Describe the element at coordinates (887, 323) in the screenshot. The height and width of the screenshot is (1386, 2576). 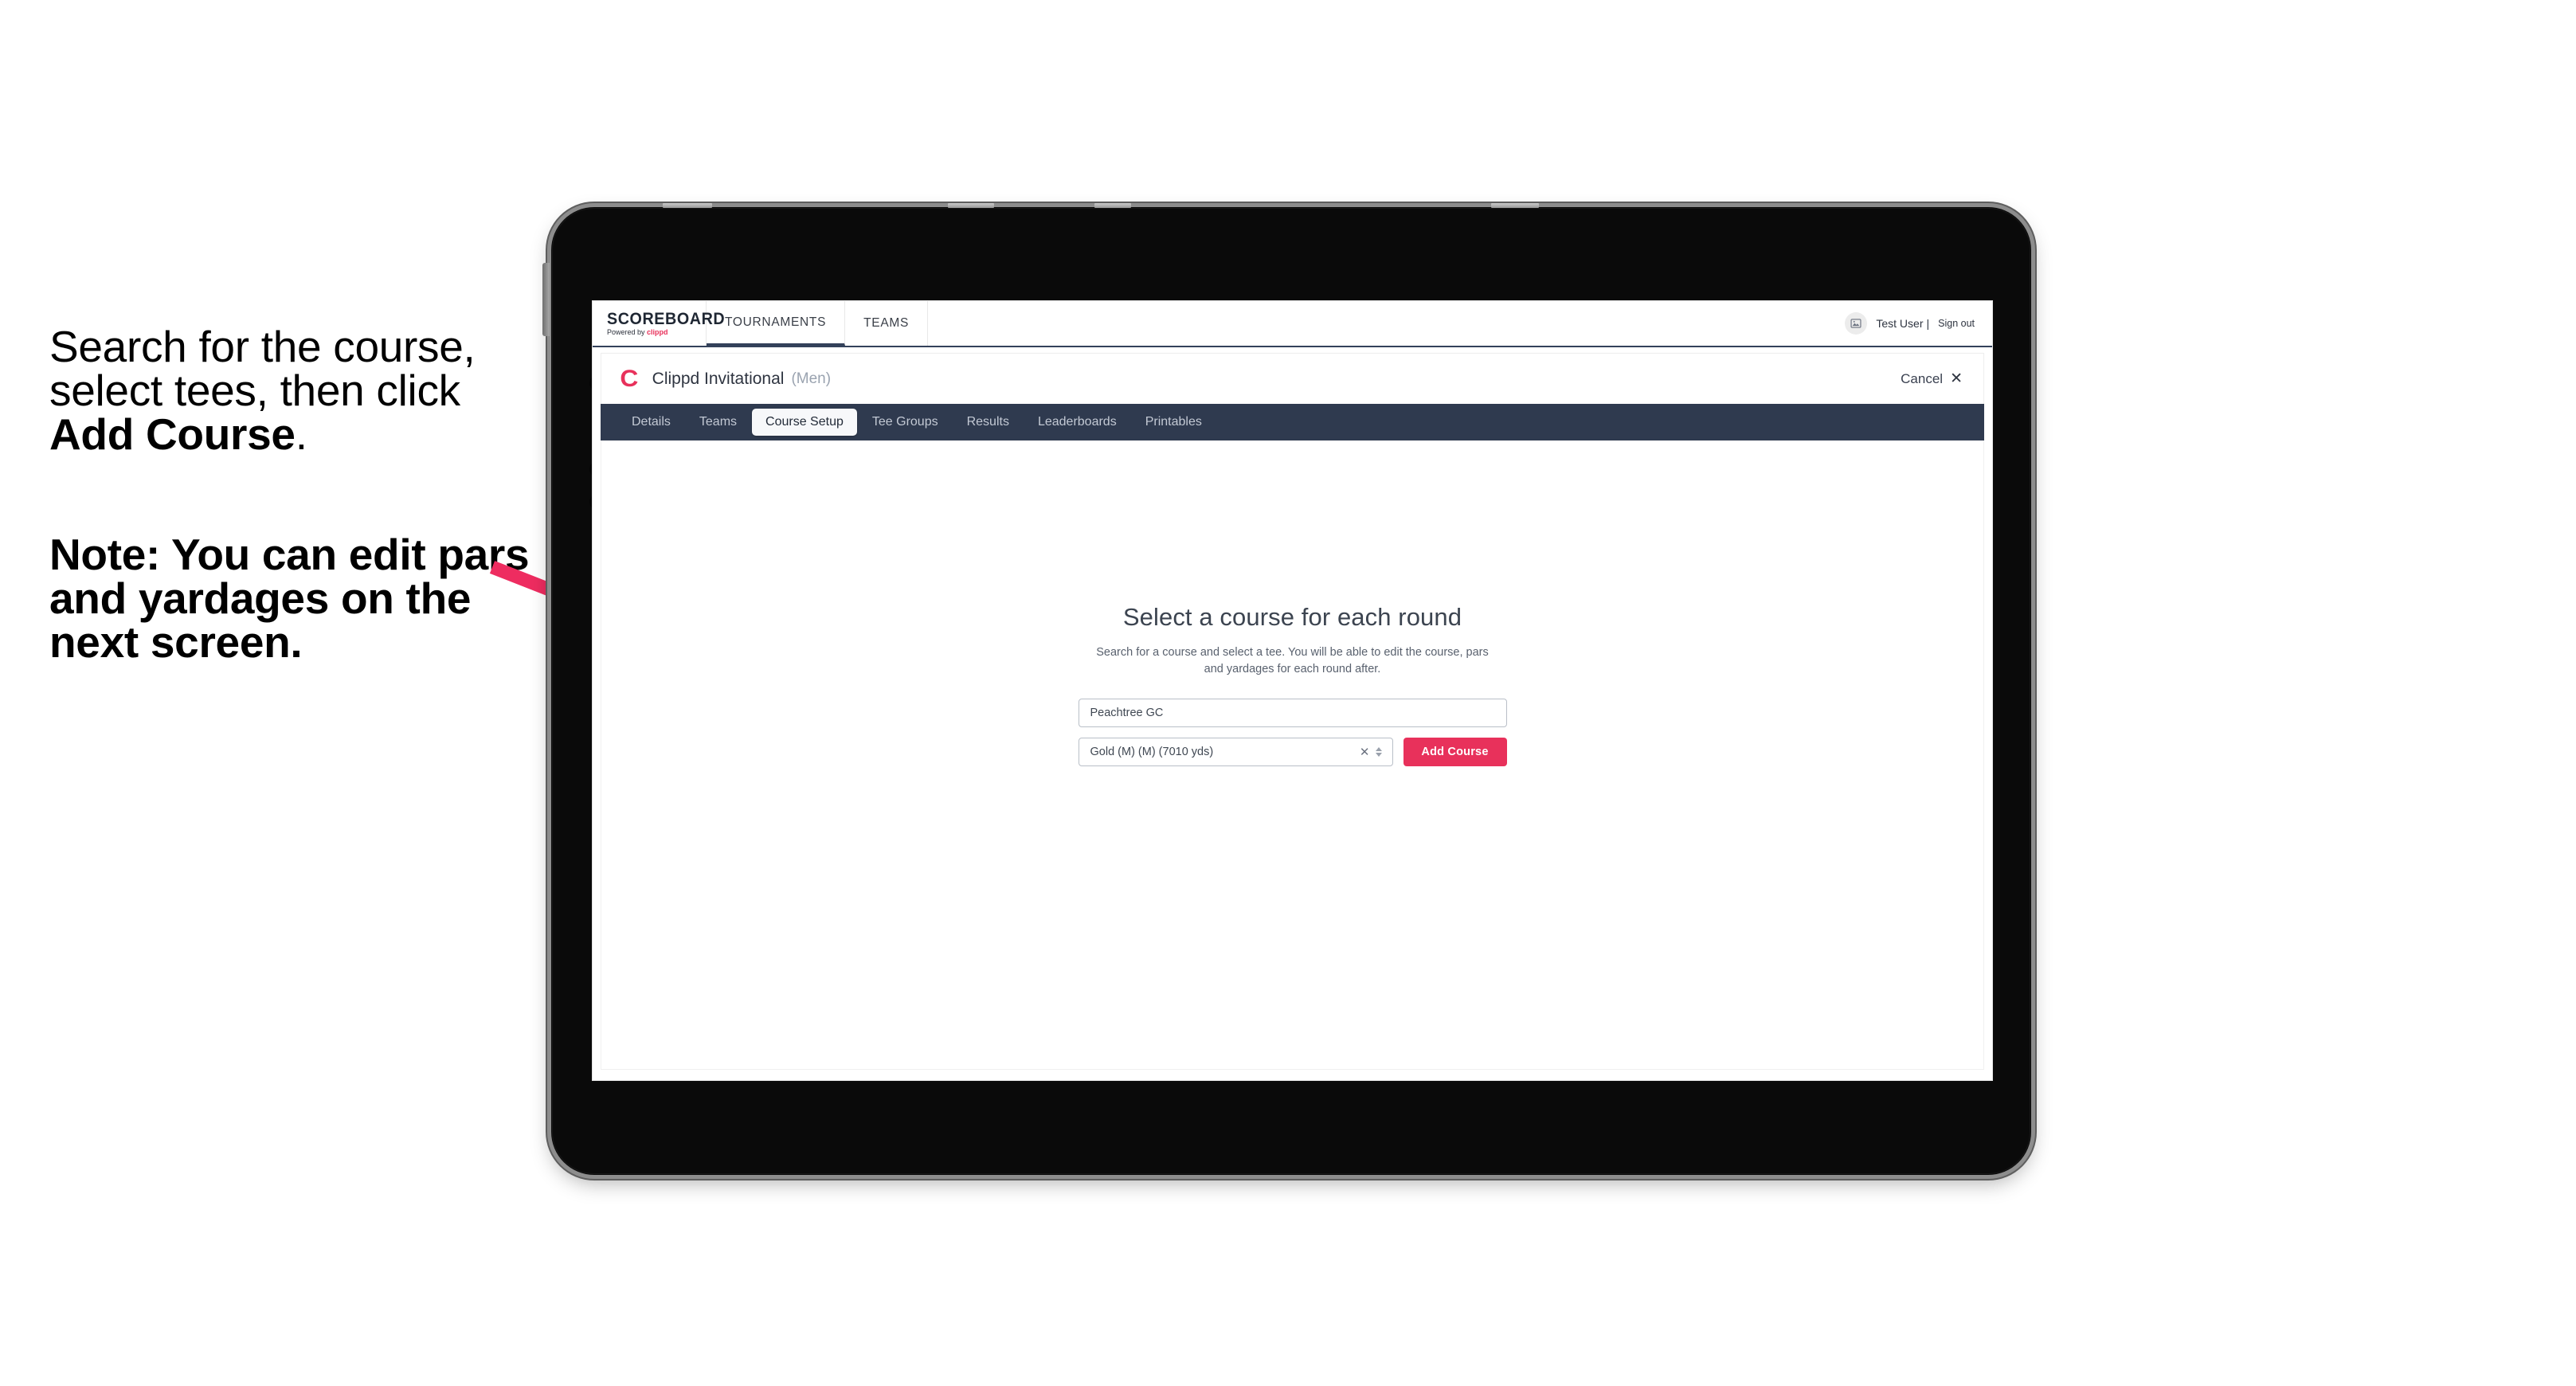
I see `nav-item-teams: TEAMS` at that location.